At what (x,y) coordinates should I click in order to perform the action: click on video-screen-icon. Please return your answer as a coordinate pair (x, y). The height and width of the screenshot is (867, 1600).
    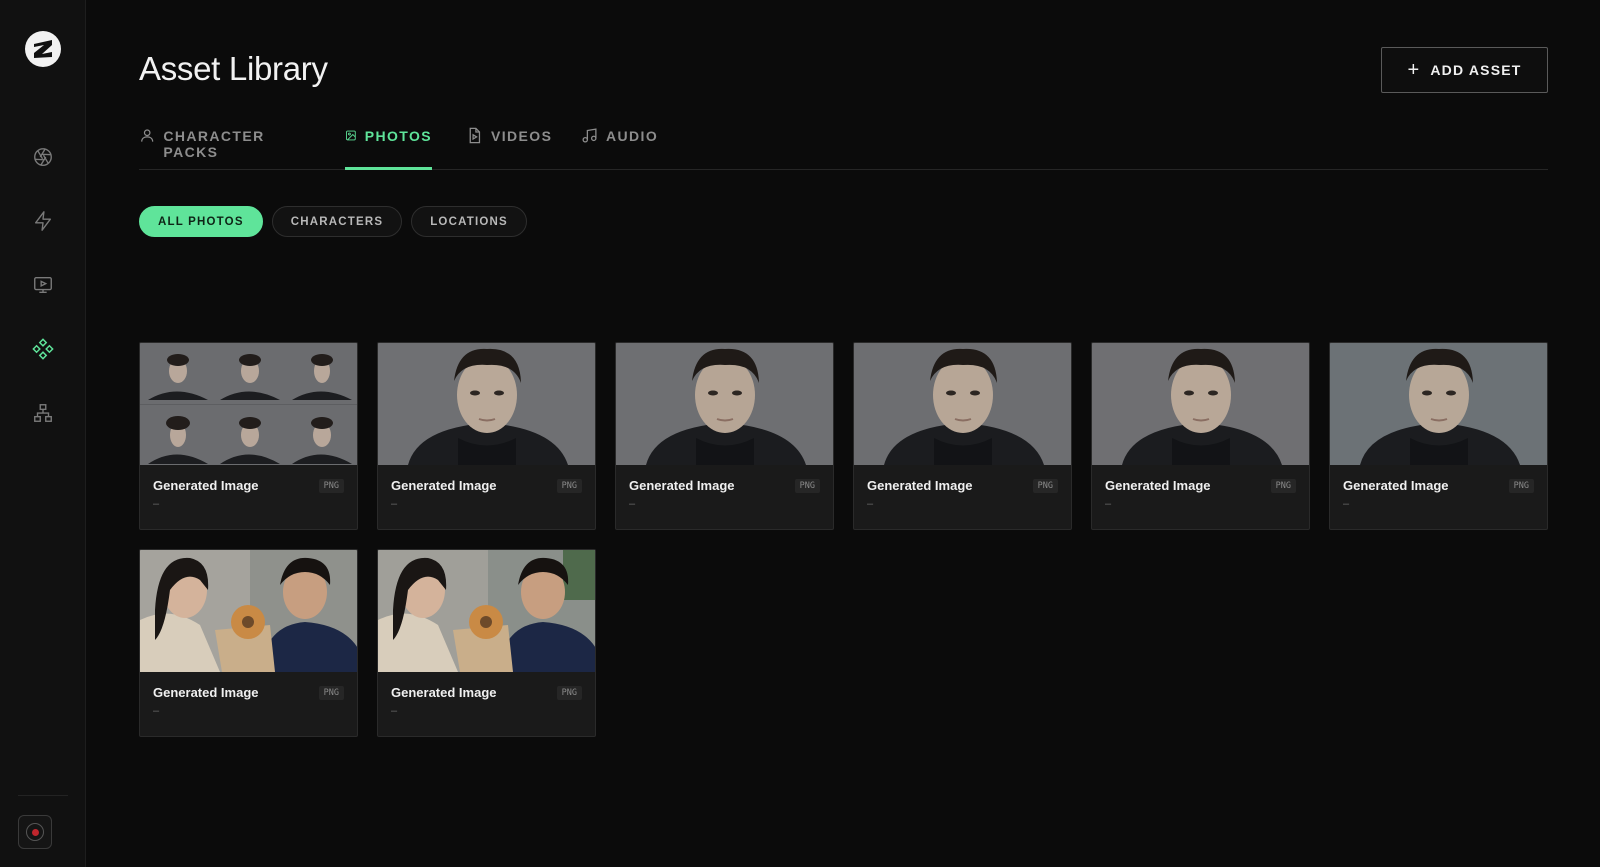
    Looking at the image, I should click on (43, 285).